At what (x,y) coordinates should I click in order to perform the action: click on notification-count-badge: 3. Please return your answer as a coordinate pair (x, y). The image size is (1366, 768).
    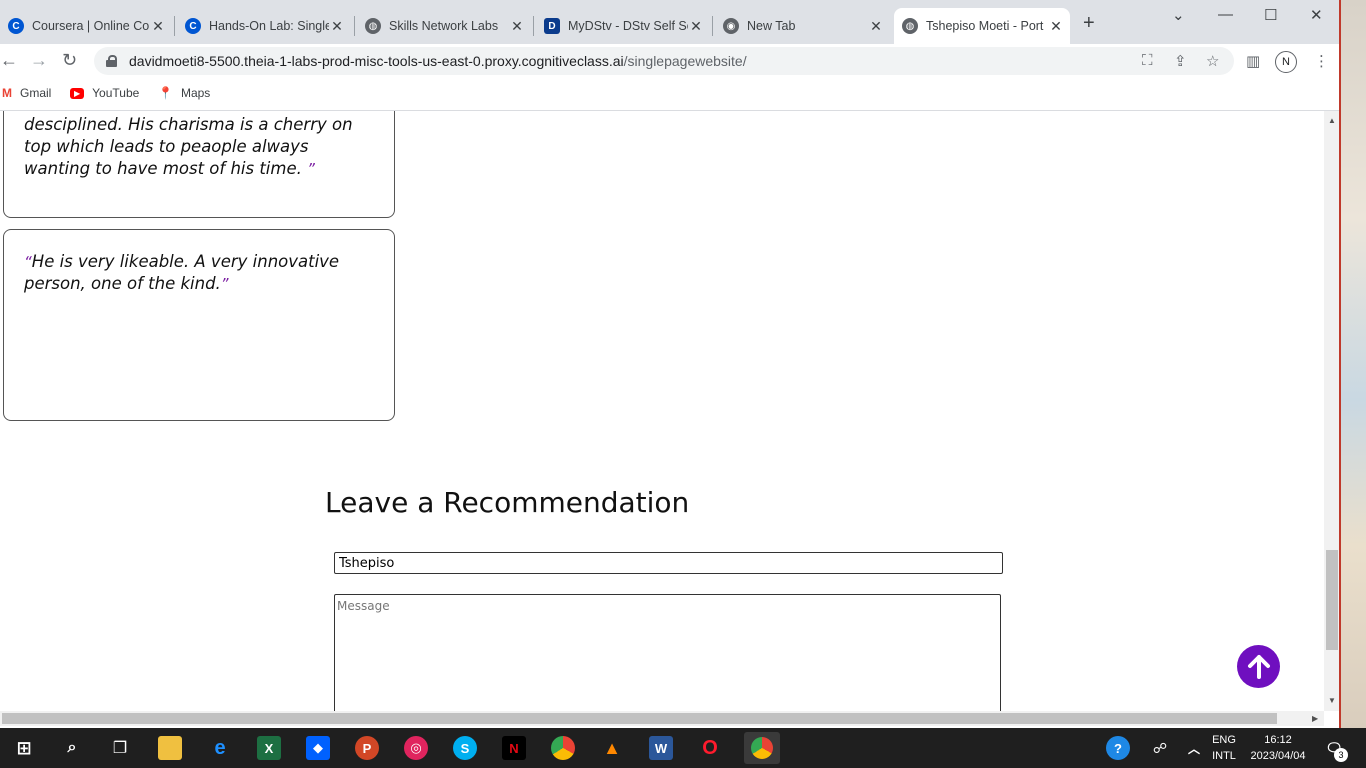
    Looking at the image, I should click on (1341, 755).